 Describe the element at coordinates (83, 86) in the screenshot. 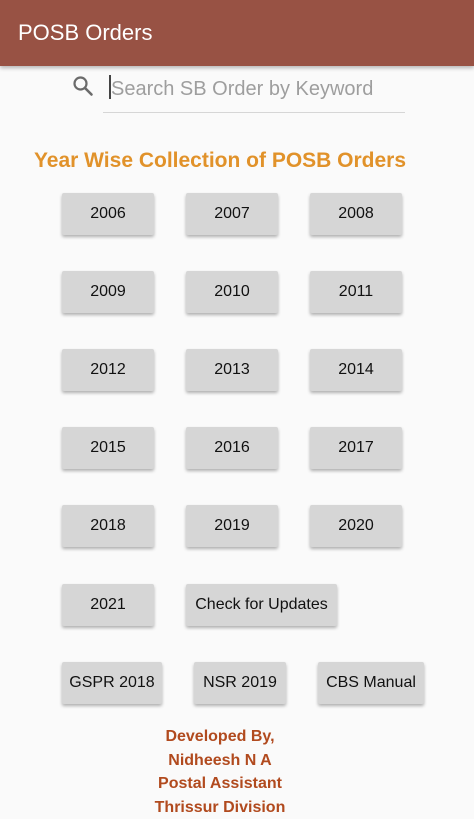

I see `search-icon` at that location.